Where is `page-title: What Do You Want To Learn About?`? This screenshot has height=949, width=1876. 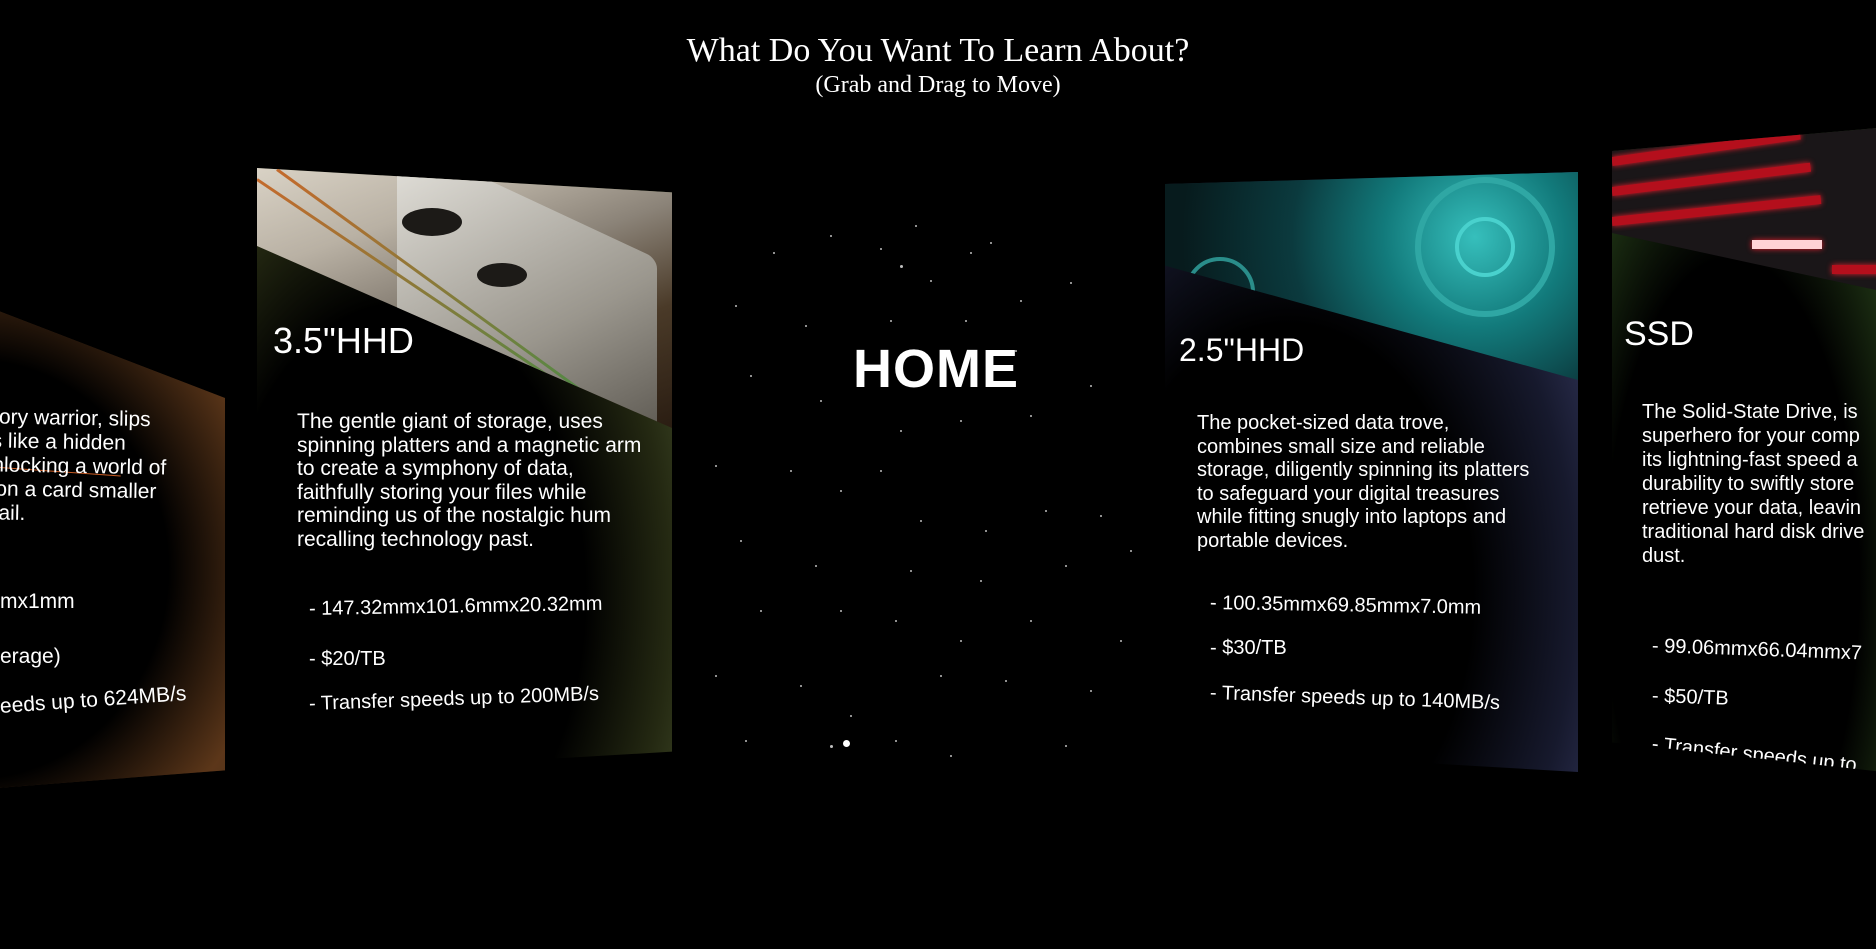
page-title: What Do You Want To Learn About? is located at coordinates (938, 50).